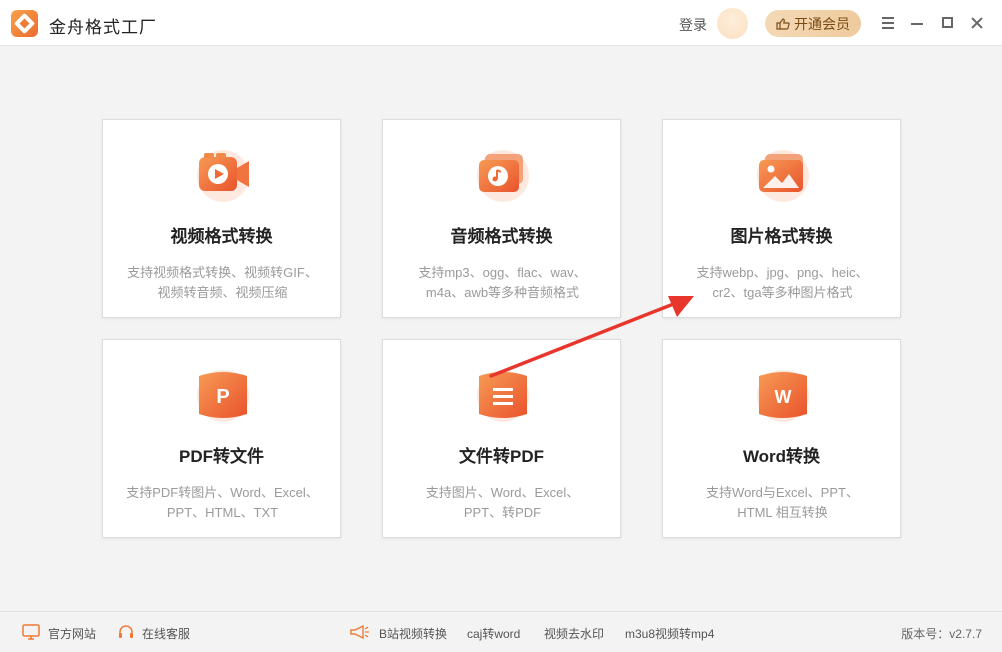  I want to click on card-desc-line: 支持视频格式转换、视频转GIF、, so click(222, 272).